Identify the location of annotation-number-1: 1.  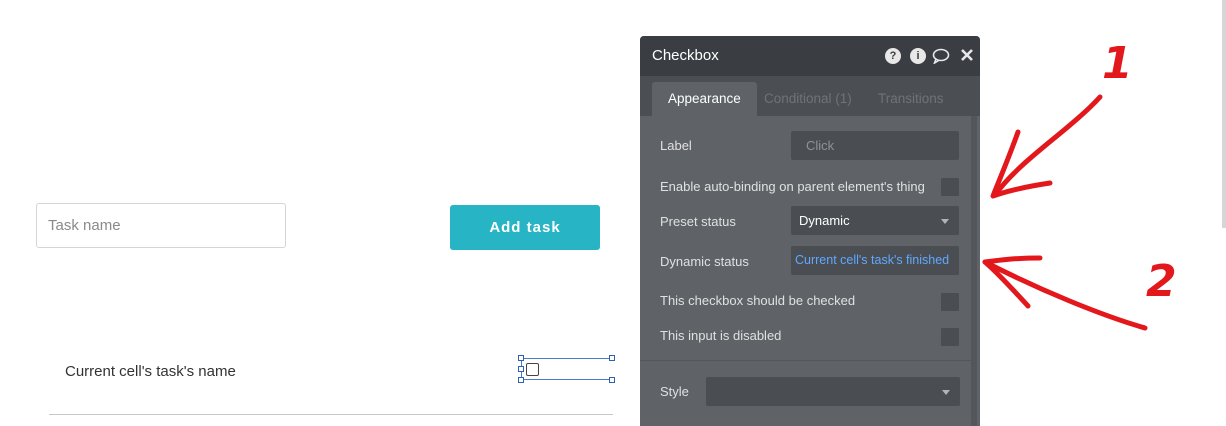
(1117, 63).